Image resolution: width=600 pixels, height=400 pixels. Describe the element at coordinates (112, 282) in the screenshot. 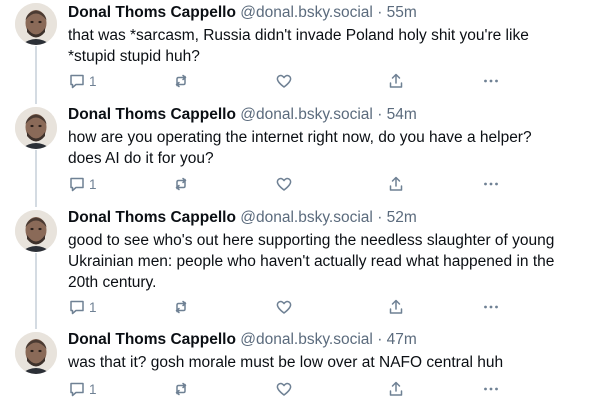

I see `post-text-line: 20th century.` at that location.